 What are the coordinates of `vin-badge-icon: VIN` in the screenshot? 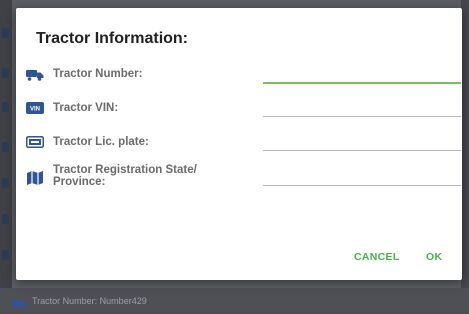 It's located at (35, 108).